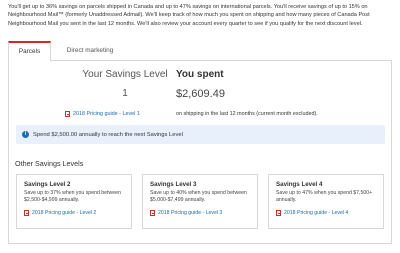  What do you see at coordinates (173, 184) in the screenshot?
I see `card-title: Savings Level 3` at bounding box center [173, 184].